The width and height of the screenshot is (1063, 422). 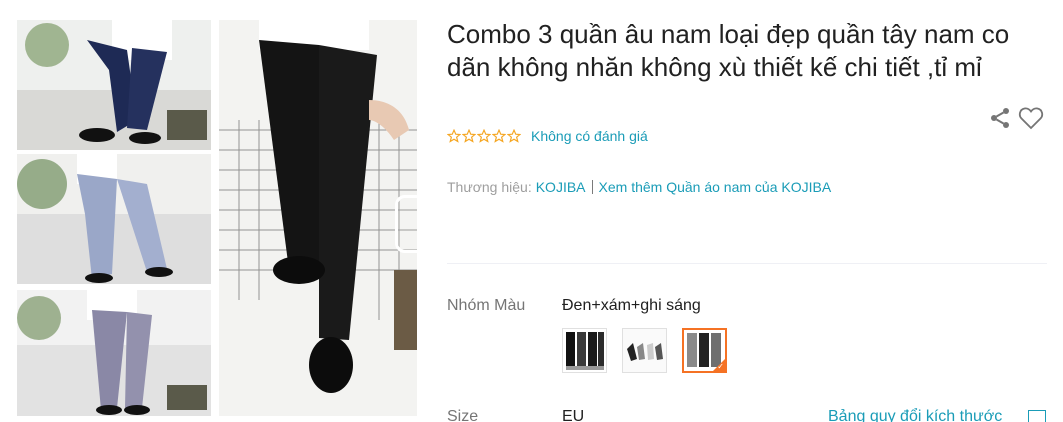 I want to click on color-family-label: Nhóm Màu, so click(x=486, y=305).